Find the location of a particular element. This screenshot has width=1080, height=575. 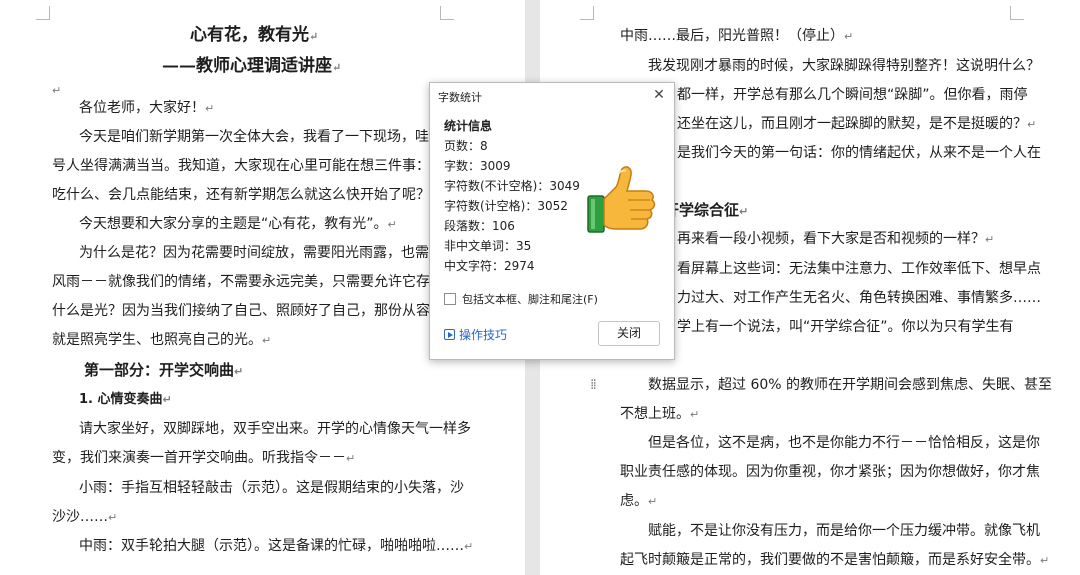

stat-chinese-chars: 中文字符：2974 is located at coordinates (489, 266).